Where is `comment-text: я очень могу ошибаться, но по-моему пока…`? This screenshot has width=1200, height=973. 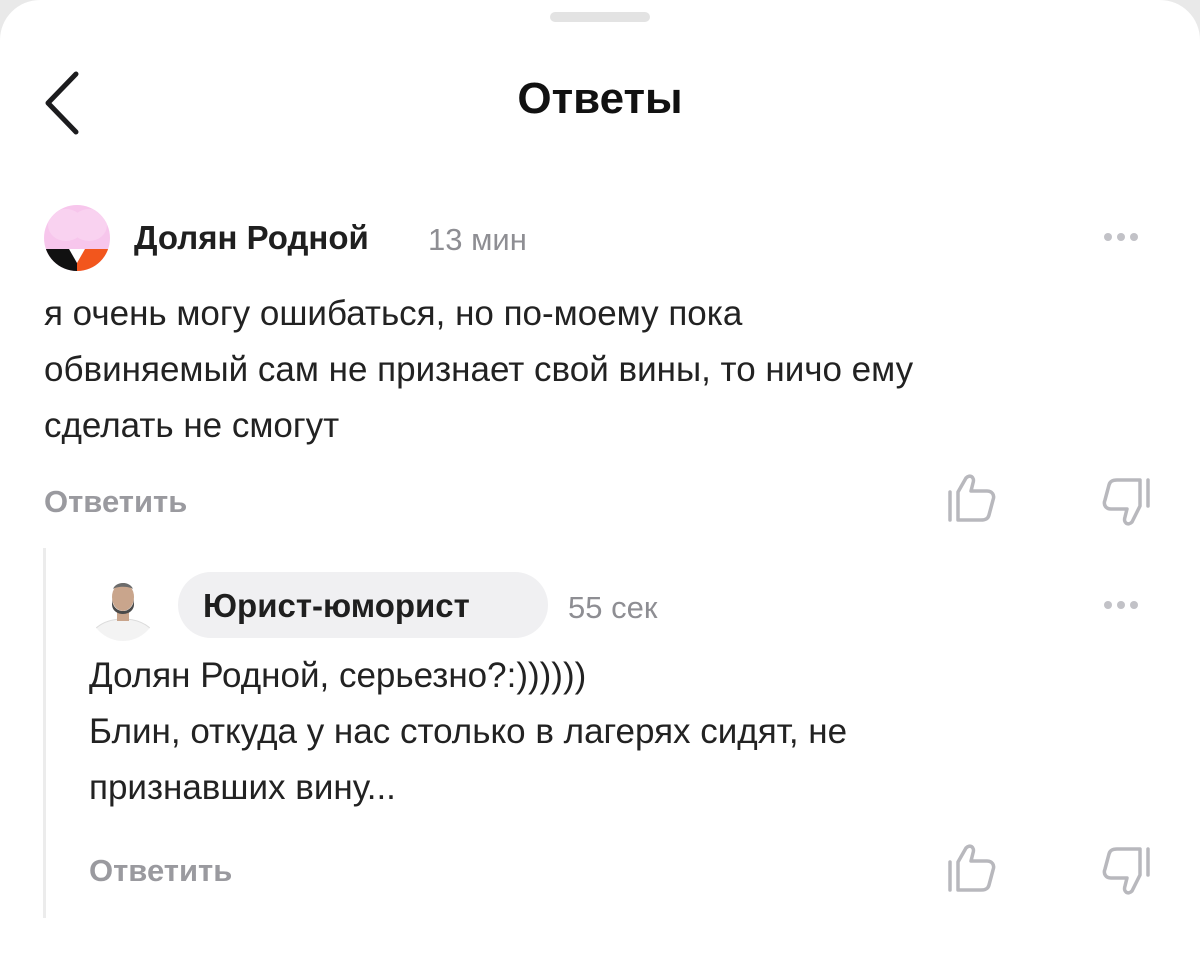
comment-text: я очень могу ошибаться, но по-моему пока… is located at coordinates (479, 369).